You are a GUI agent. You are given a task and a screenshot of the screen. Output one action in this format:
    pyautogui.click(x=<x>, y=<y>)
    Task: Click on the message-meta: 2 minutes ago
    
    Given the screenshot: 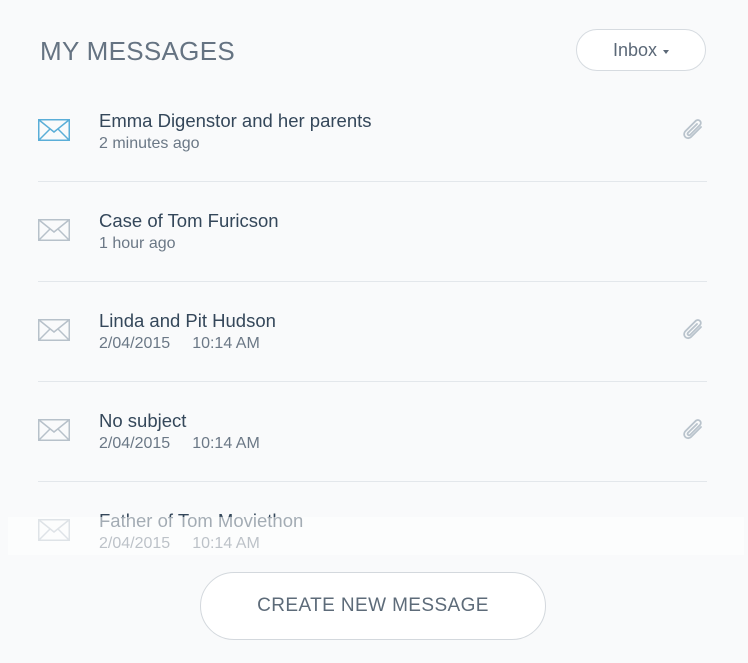 What is the action you would take?
    pyautogui.click(x=149, y=144)
    